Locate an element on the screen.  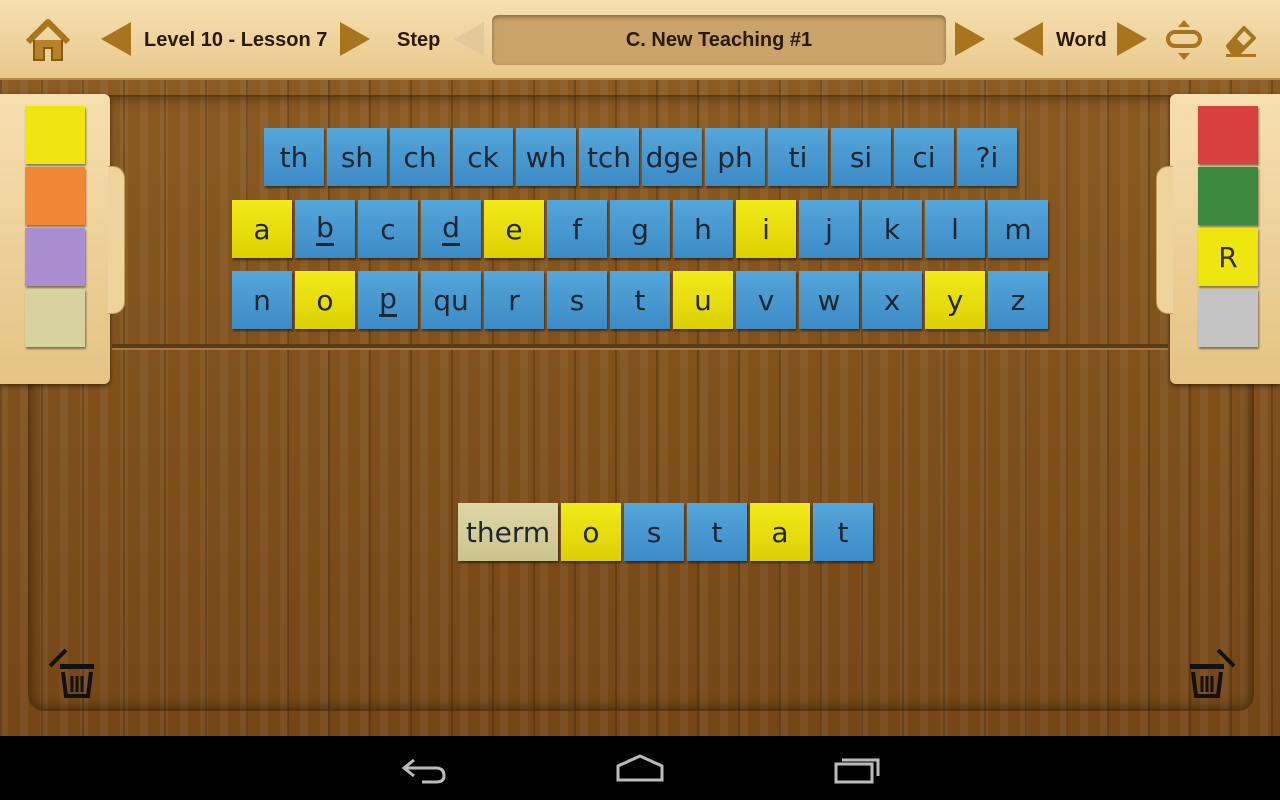
letter-tile-si: si is located at coordinates (861, 157).